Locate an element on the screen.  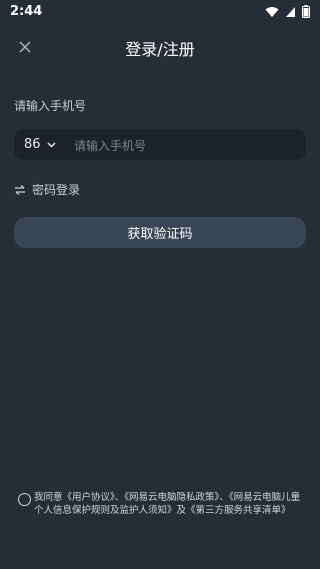
status-icons is located at coordinates (287, 11).